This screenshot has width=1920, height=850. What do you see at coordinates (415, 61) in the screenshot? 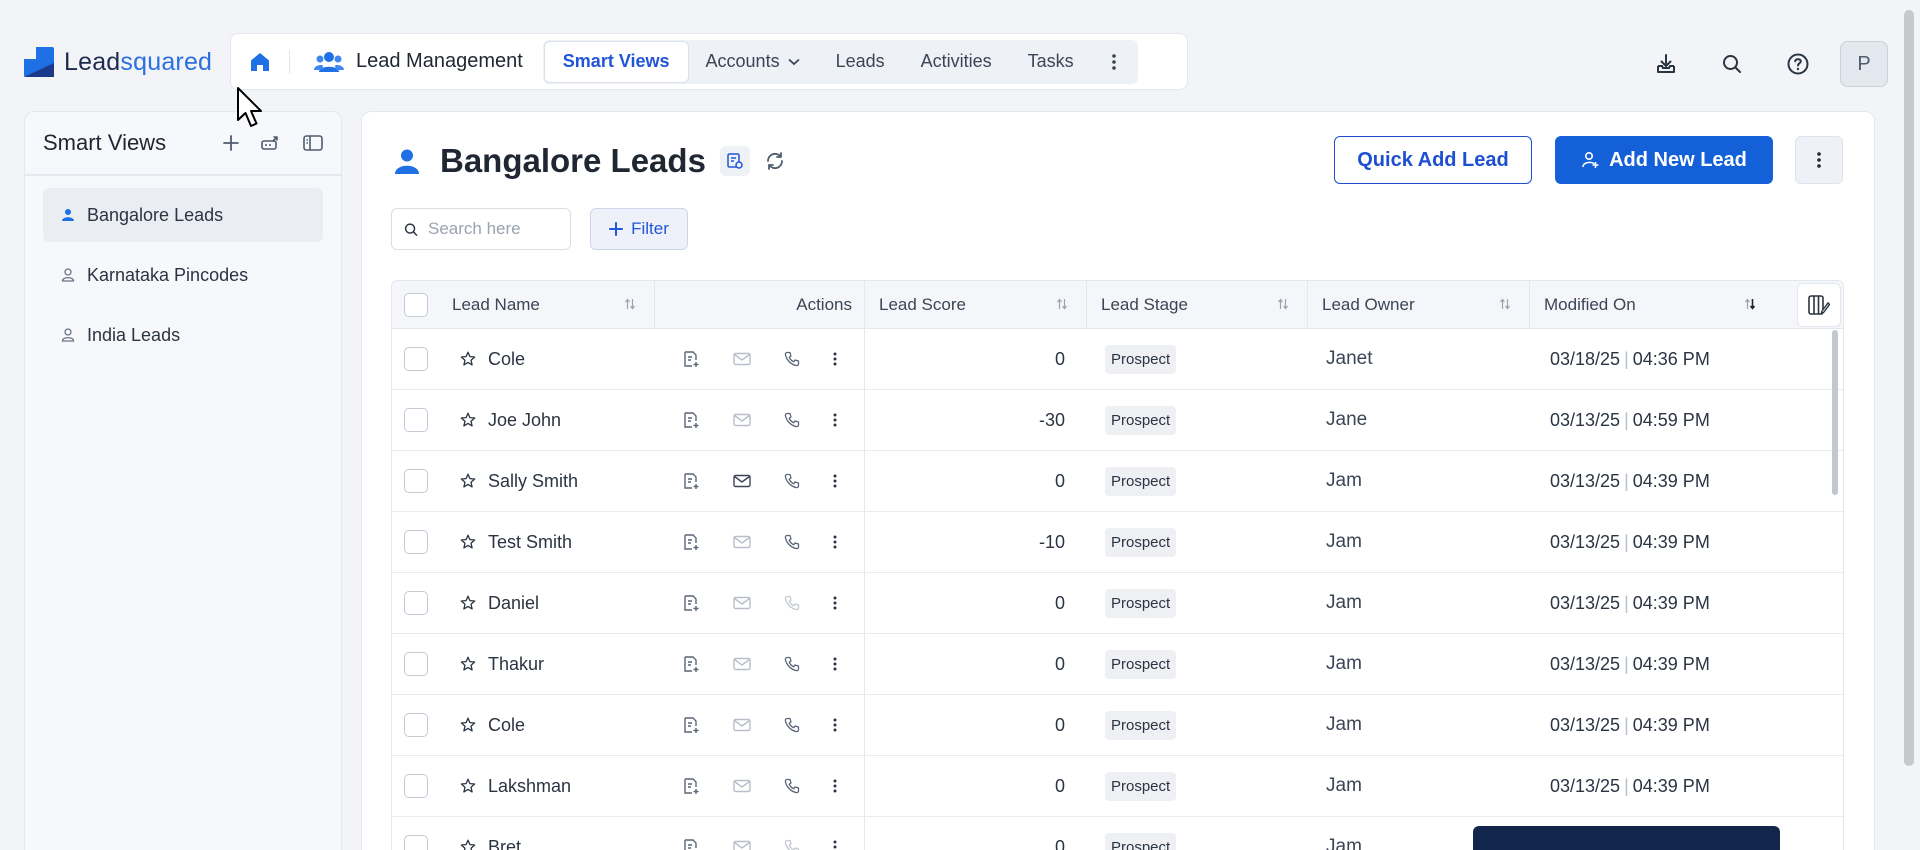
I see `module-switcher: Lead Management` at bounding box center [415, 61].